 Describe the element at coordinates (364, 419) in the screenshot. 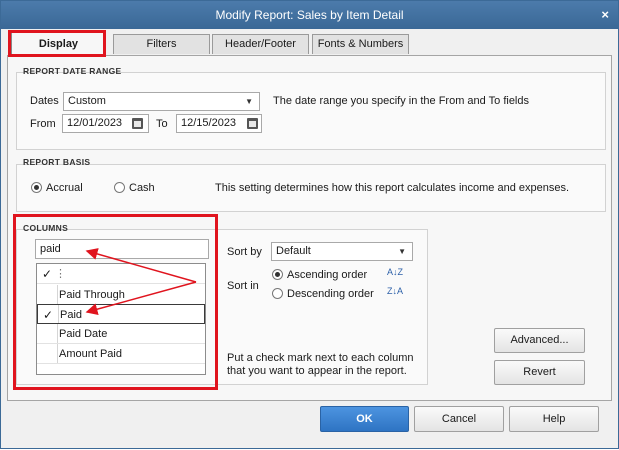

I see `ok-button: OK` at that location.